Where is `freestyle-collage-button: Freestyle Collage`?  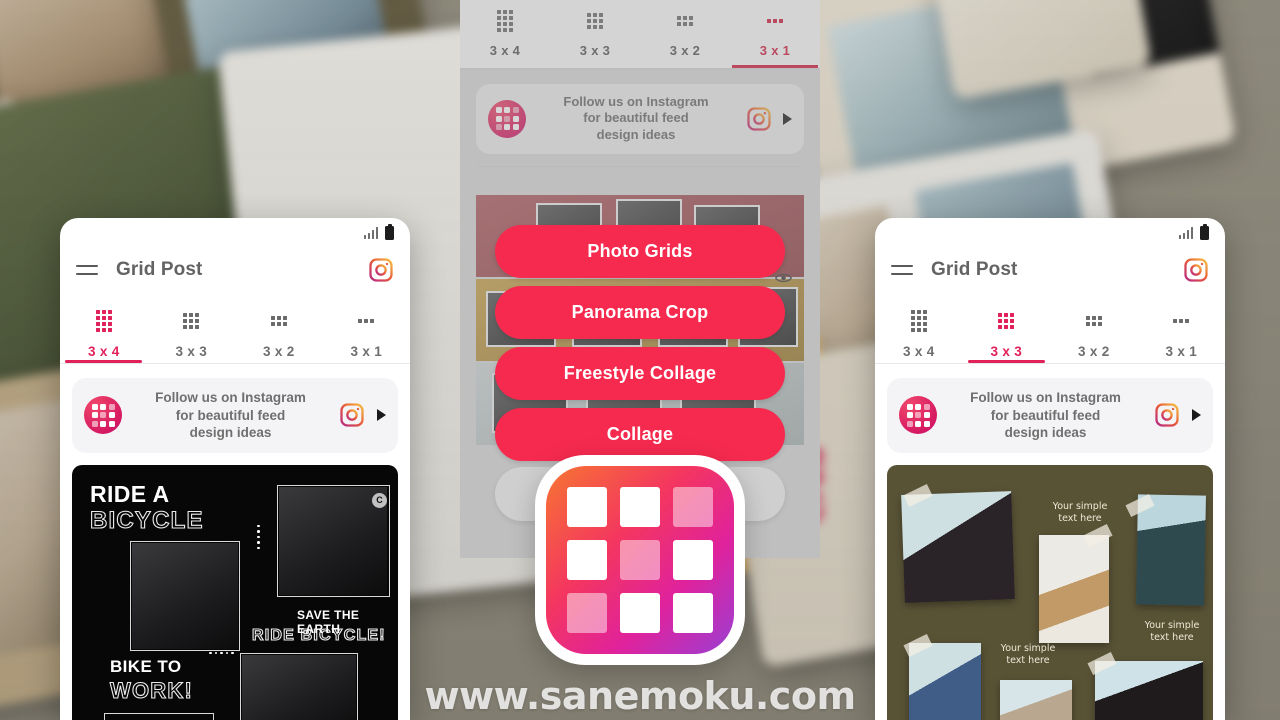
freestyle-collage-button: Freestyle Collage is located at coordinates (640, 373).